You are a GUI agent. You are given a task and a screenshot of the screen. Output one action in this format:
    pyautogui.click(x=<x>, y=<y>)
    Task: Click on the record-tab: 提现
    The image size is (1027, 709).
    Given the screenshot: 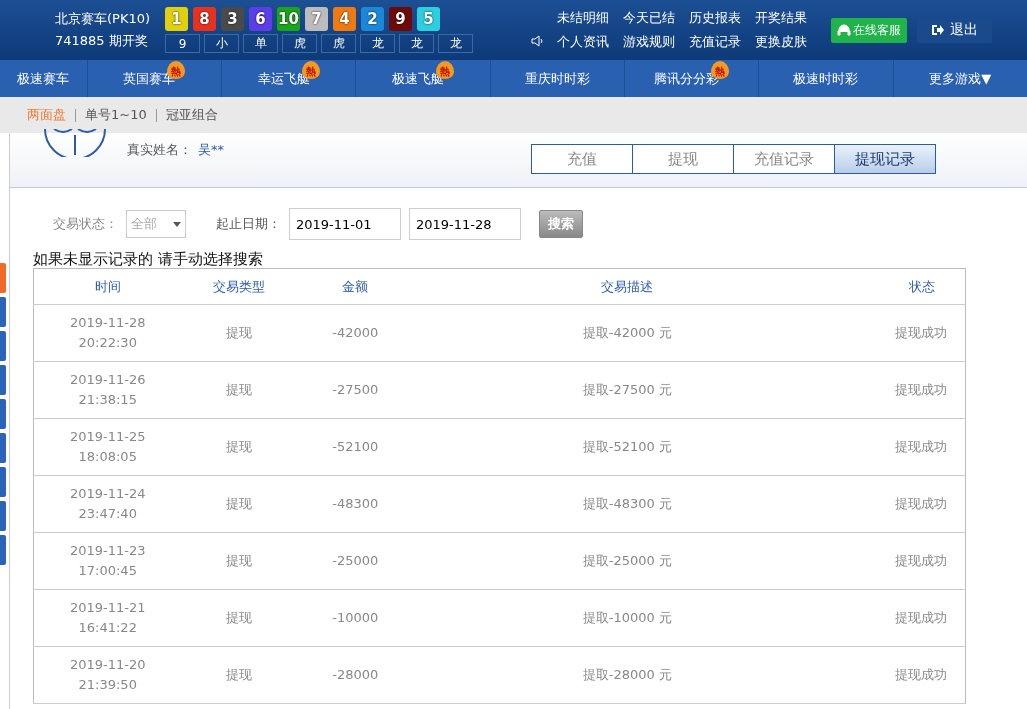 What is the action you would take?
    pyautogui.click(x=683, y=159)
    